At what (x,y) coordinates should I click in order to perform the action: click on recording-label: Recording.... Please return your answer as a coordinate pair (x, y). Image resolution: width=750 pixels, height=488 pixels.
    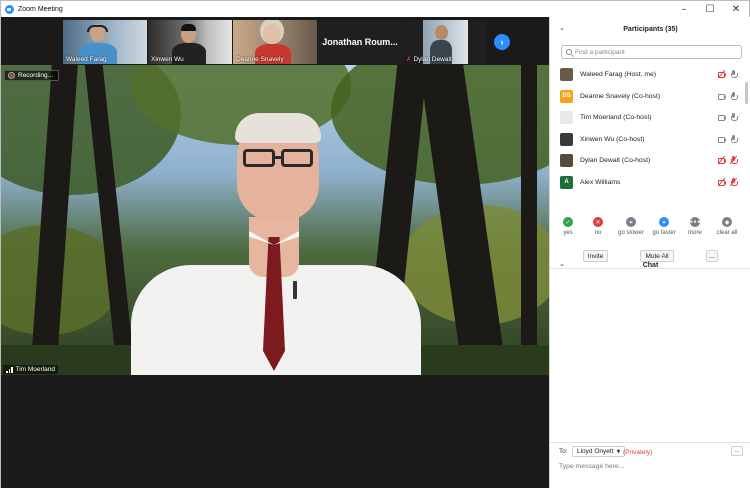
    Looking at the image, I should click on (36, 75).